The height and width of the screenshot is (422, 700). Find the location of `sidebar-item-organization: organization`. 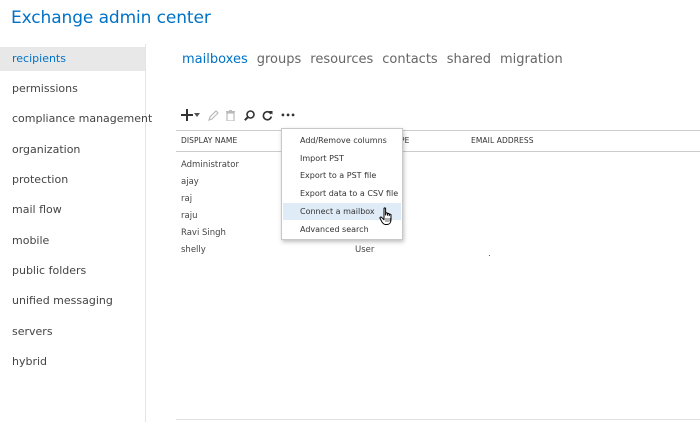

sidebar-item-organization: organization is located at coordinates (72, 150).